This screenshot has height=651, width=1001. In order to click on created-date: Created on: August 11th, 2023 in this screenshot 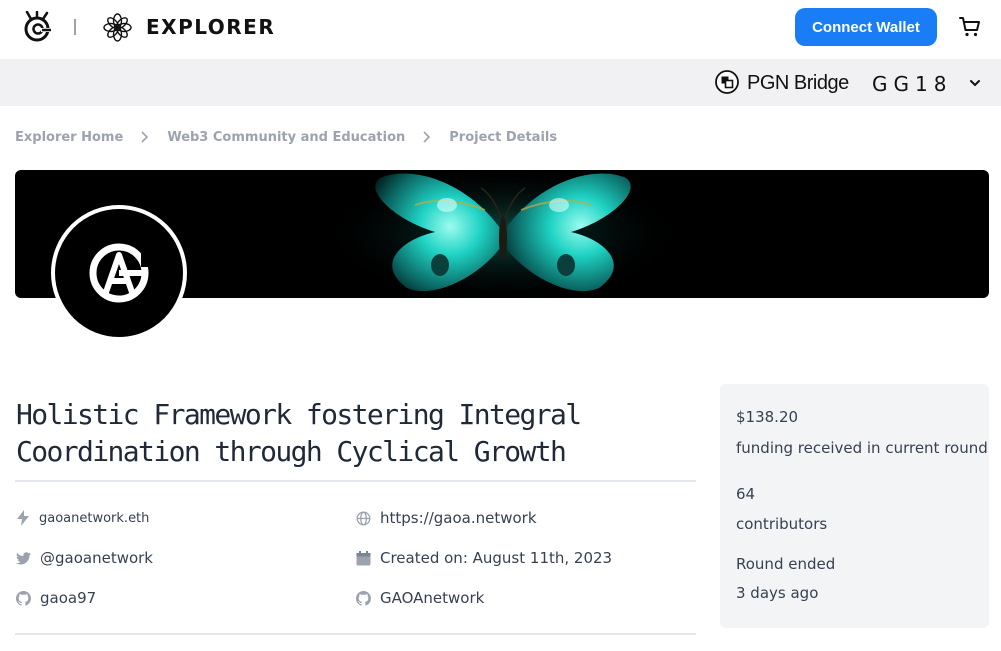, I will do `click(484, 558)`.